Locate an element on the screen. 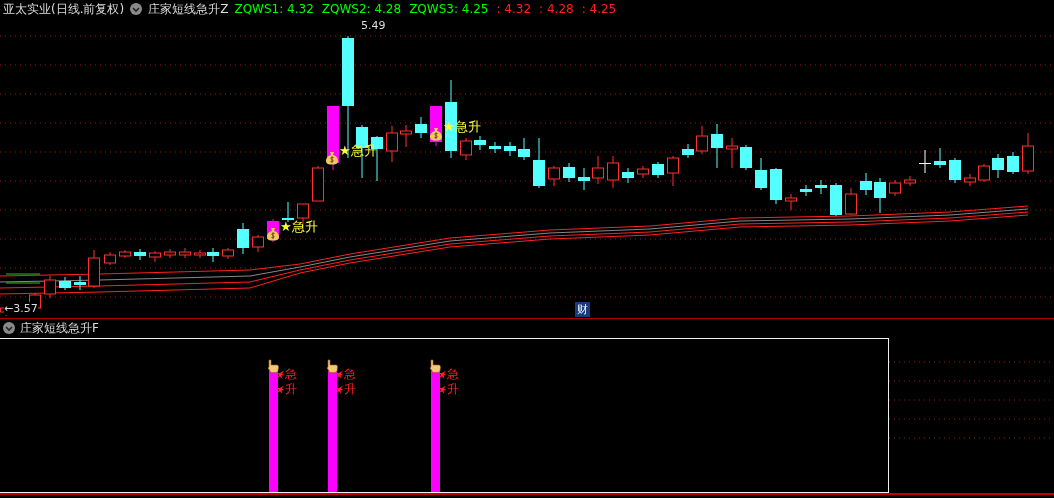 The height and width of the screenshot is (498, 1054). low-price-label: ←3.57 is located at coordinates (21, 308).